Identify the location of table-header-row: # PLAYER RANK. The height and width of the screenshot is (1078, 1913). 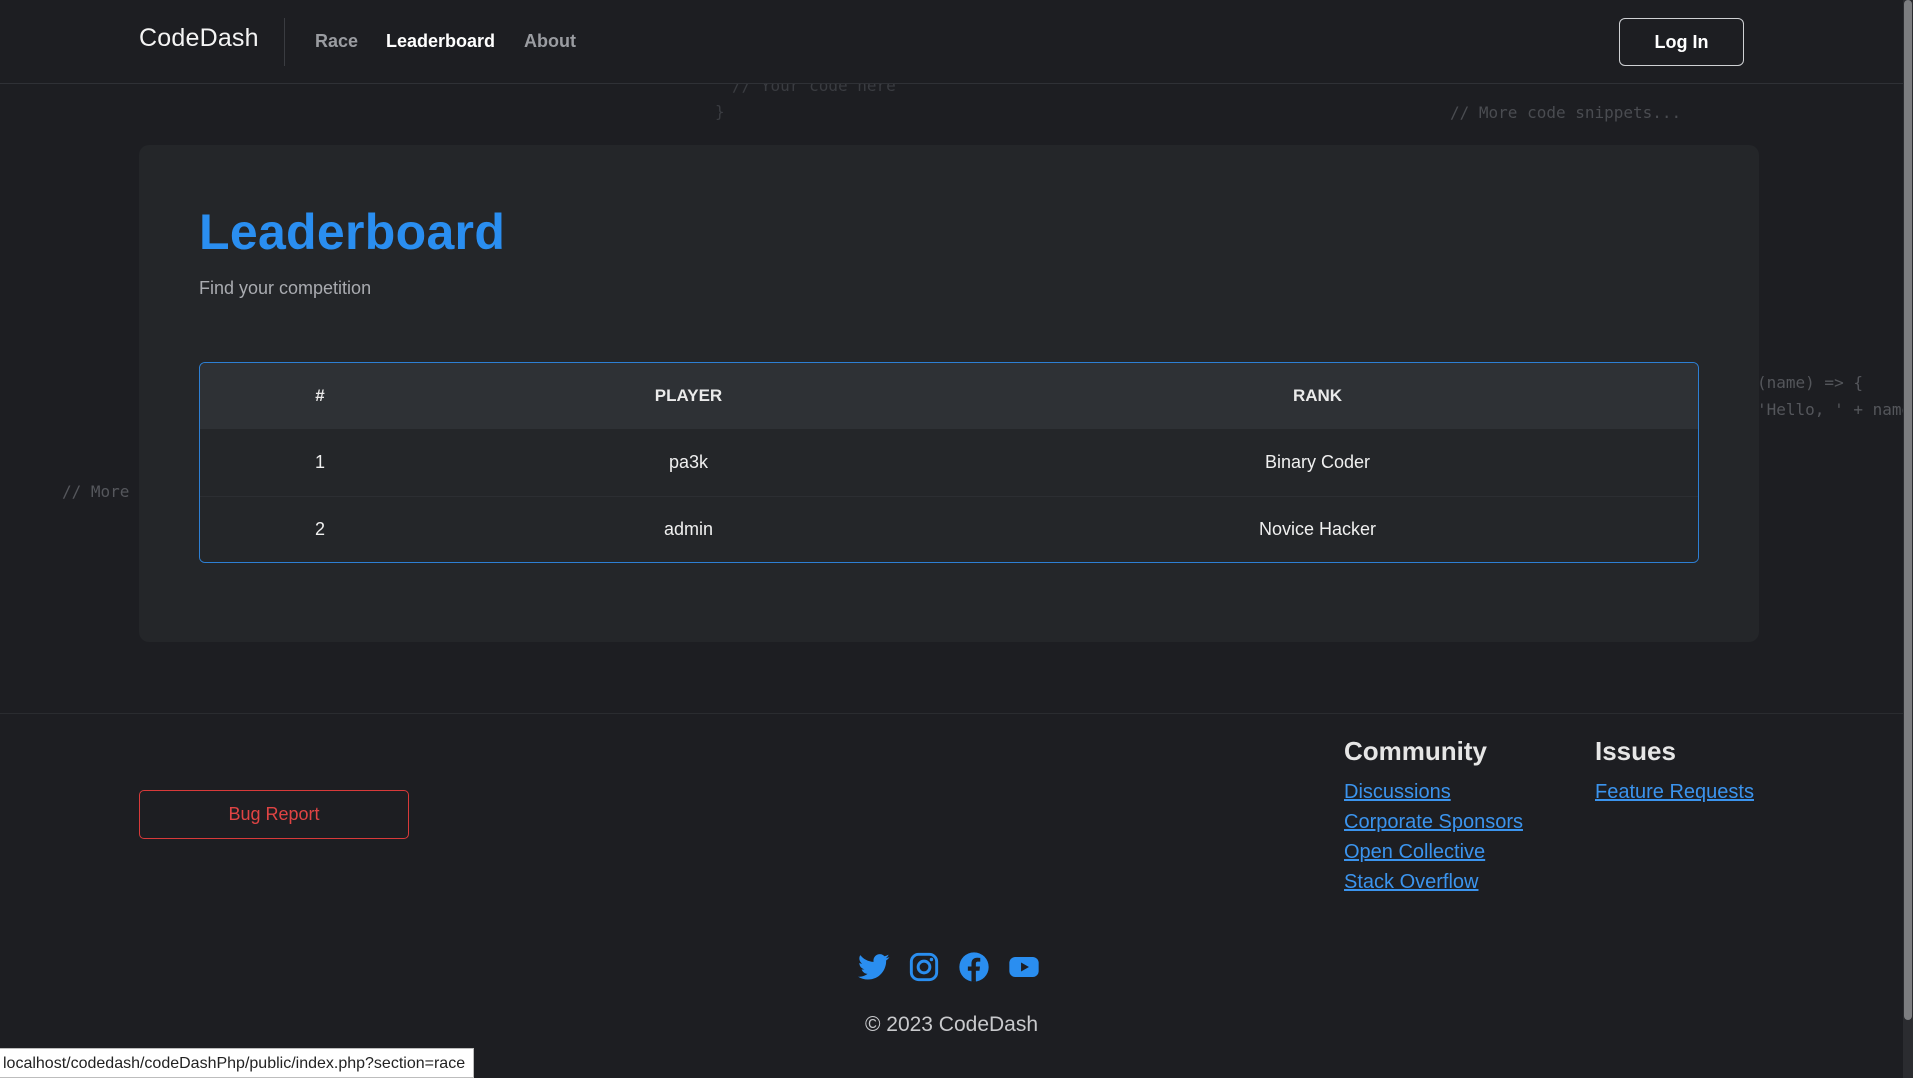
(949, 396).